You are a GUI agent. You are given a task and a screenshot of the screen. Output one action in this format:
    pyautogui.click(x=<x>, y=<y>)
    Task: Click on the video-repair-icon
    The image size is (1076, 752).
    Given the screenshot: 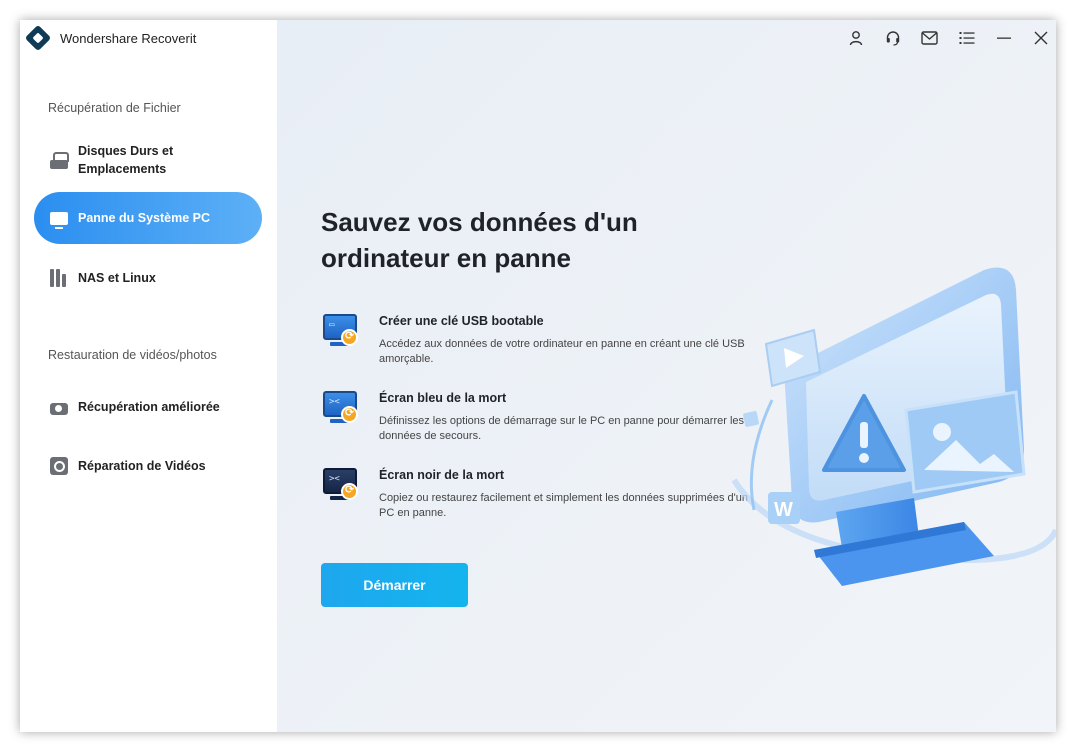 What is the action you would take?
    pyautogui.click(x=59, y=466)
    